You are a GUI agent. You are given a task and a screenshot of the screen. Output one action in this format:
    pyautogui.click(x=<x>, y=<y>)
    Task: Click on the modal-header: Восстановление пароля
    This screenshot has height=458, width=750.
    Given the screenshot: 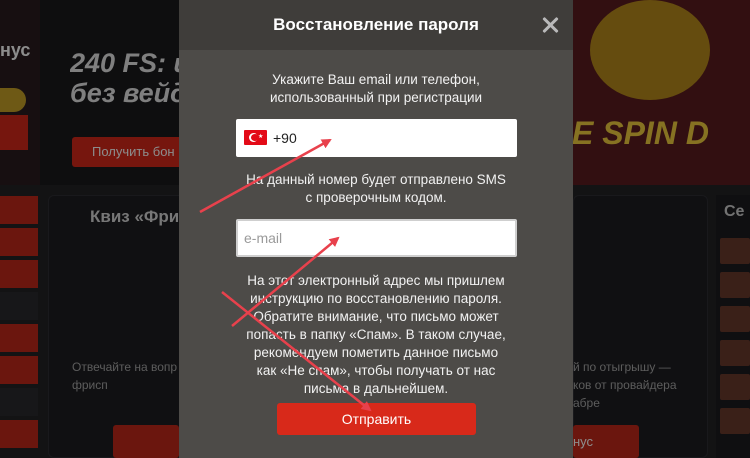 What is the action you would take?
    pyautogui.click(x=376, y=25)
    